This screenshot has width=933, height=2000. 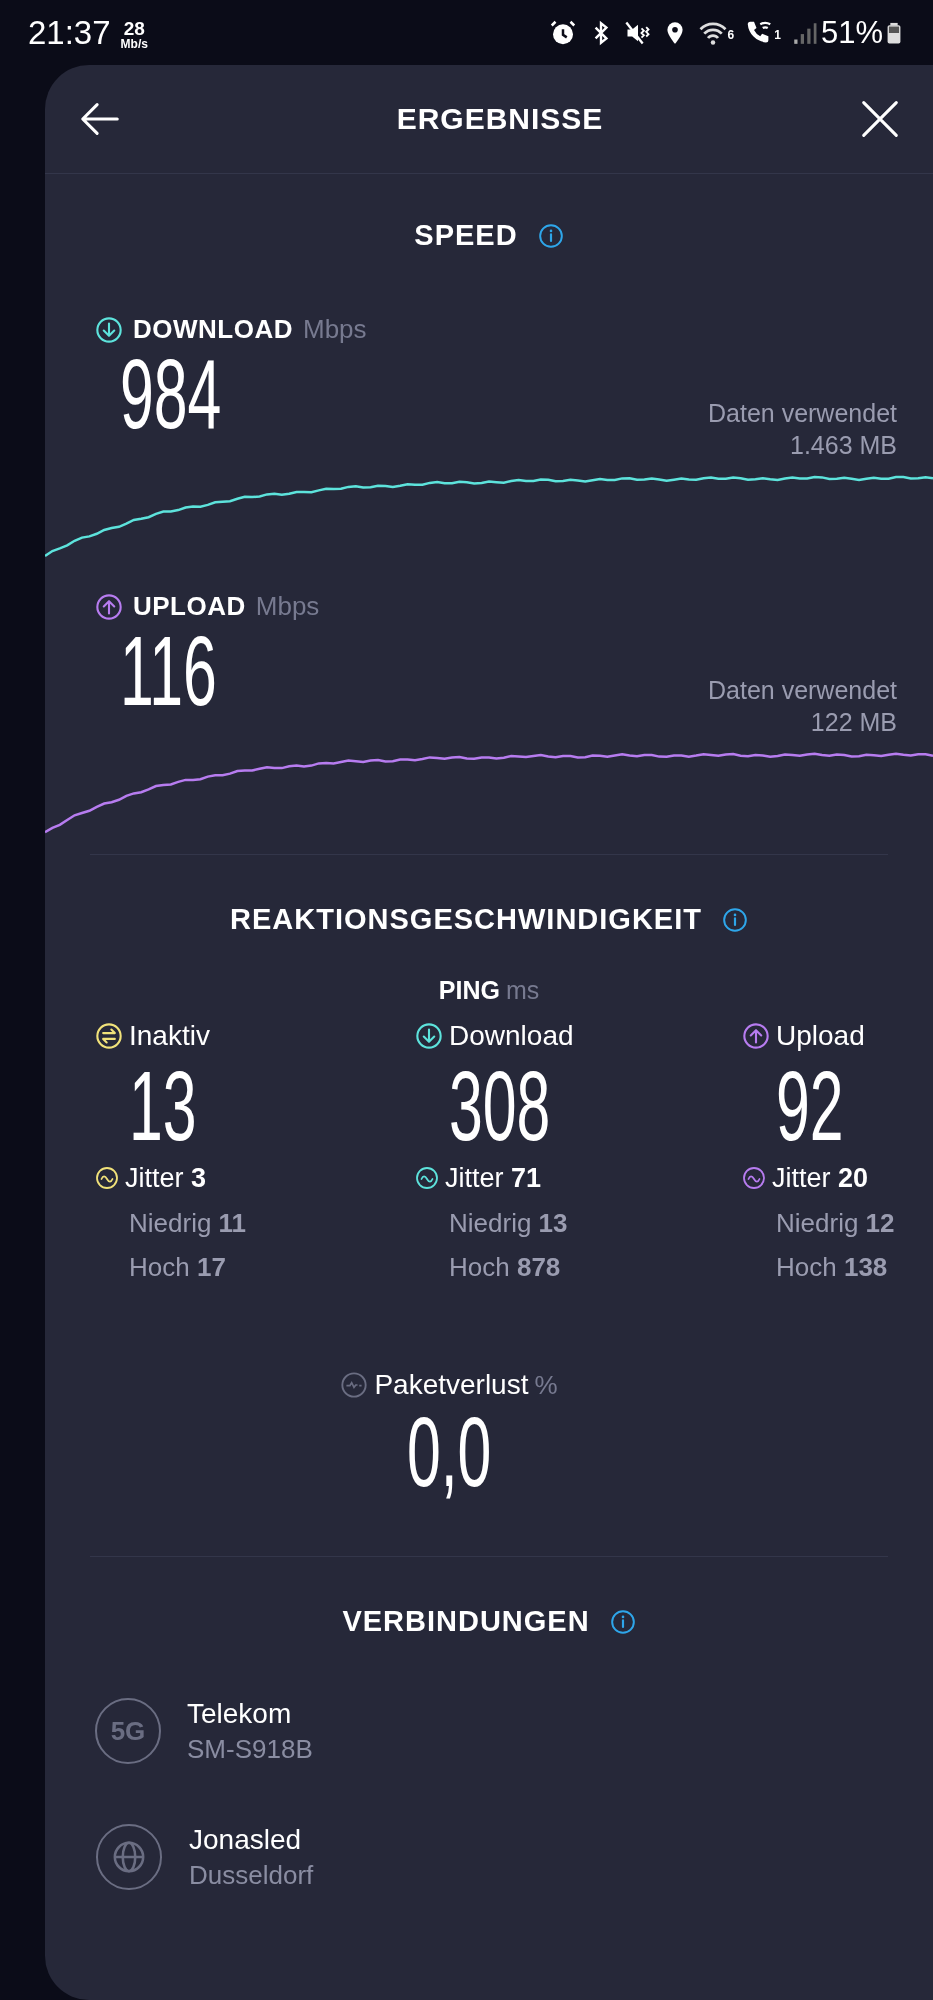 What do you see at coordinates (511, 1036) in the screenshot?
I see `ping-type-label: Download` at bounding box center [511, 1036].